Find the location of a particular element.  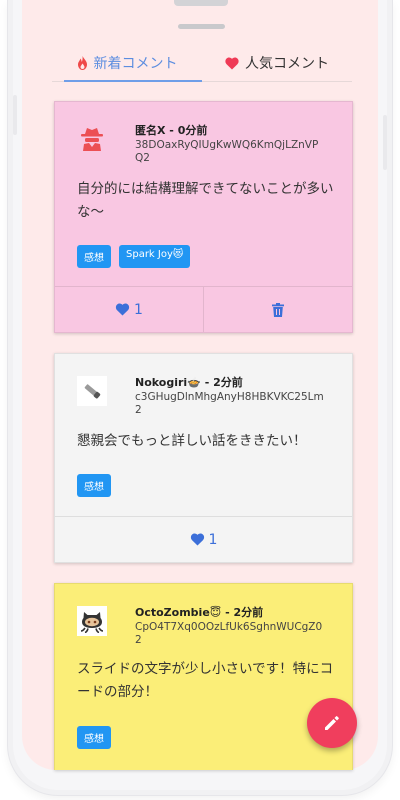

tag-chip: Spark Joy😻 is located at coordinates (155, 256).